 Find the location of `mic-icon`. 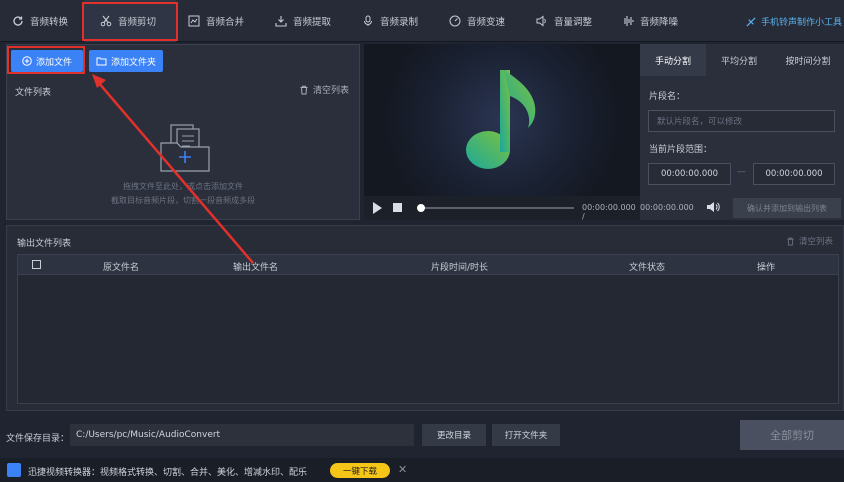

mic-icon is located at coordinates (368, 20).